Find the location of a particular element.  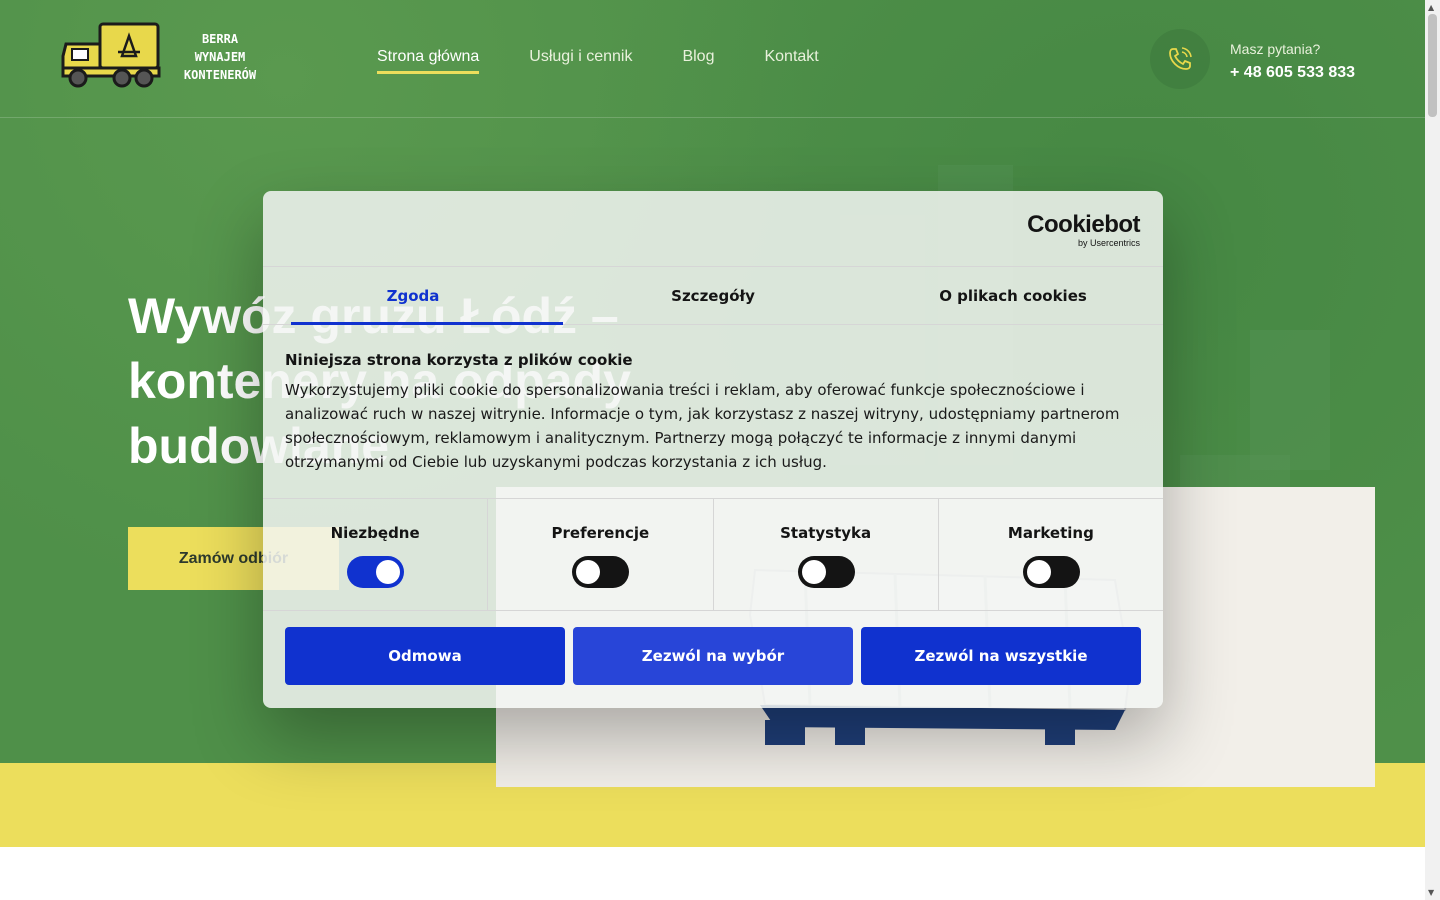

scrollbar-thumb is located at coordinates (1432, 65).